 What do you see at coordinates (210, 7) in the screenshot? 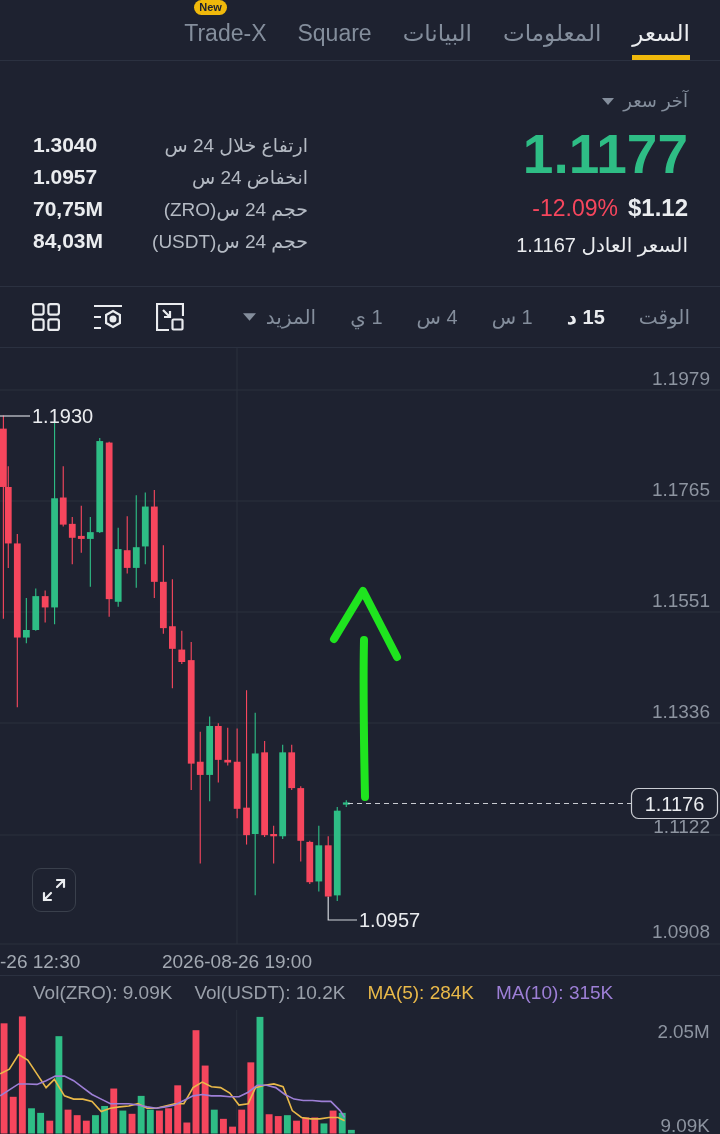
I see `new-badge: New` at bounding box center [210, 7].